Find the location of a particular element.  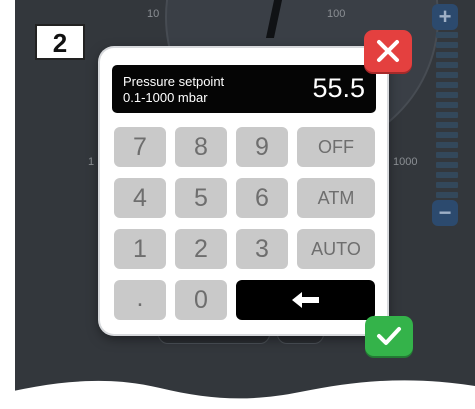

close-icon is located at coordinates (388, 51).